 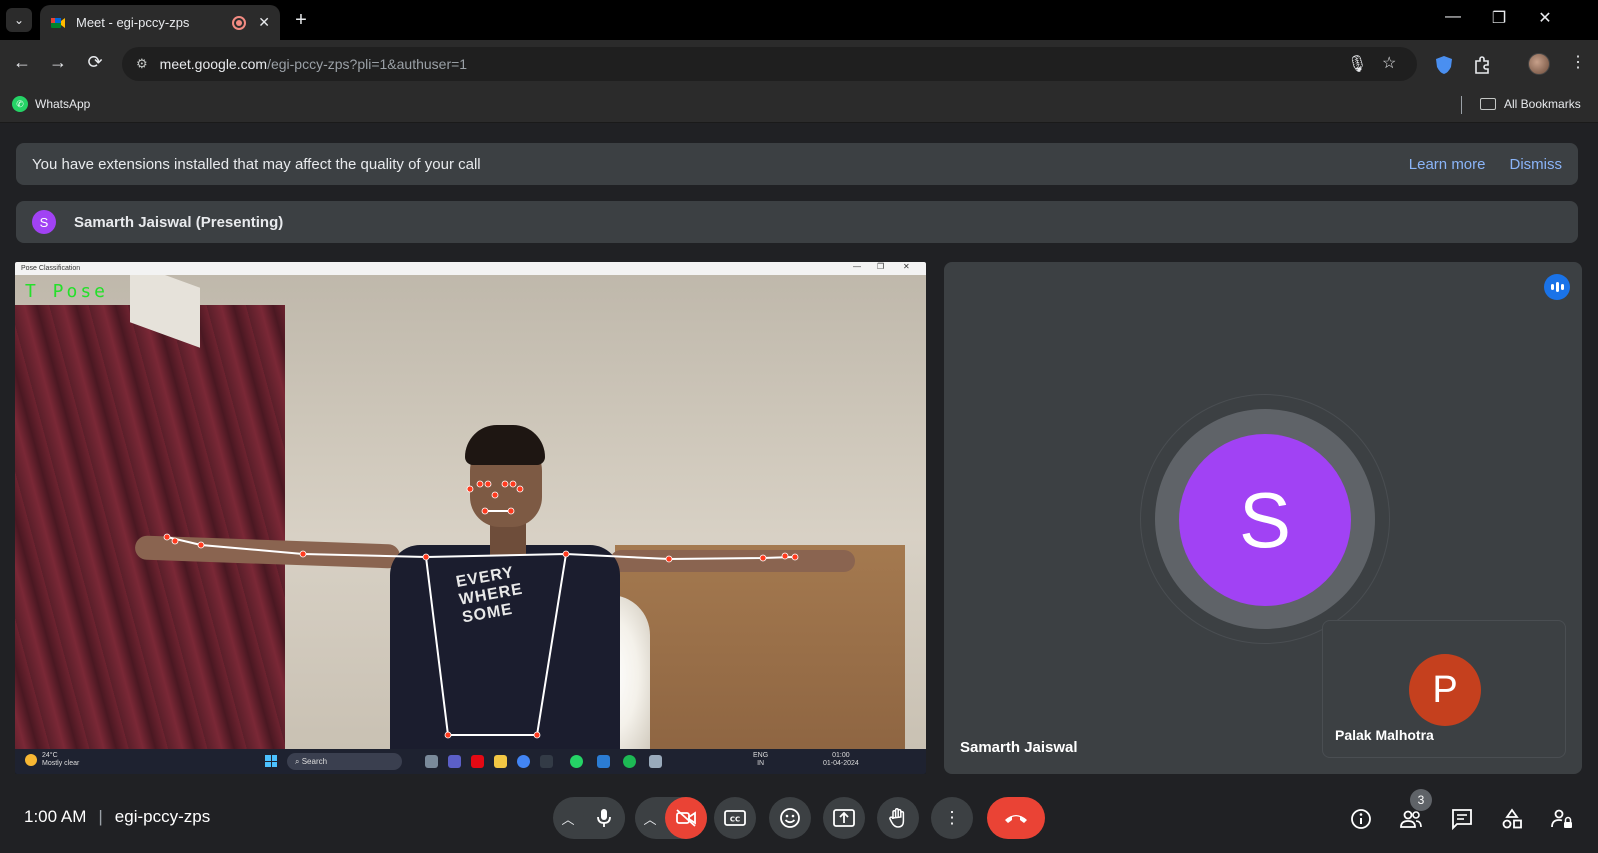 I want to click on folder-icon, so click(x=1488, y=104).